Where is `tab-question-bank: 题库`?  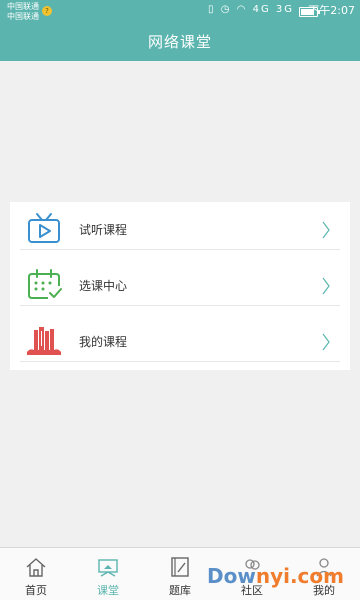
tab-question-bank: 题库 is located at coordinates (180, 574).